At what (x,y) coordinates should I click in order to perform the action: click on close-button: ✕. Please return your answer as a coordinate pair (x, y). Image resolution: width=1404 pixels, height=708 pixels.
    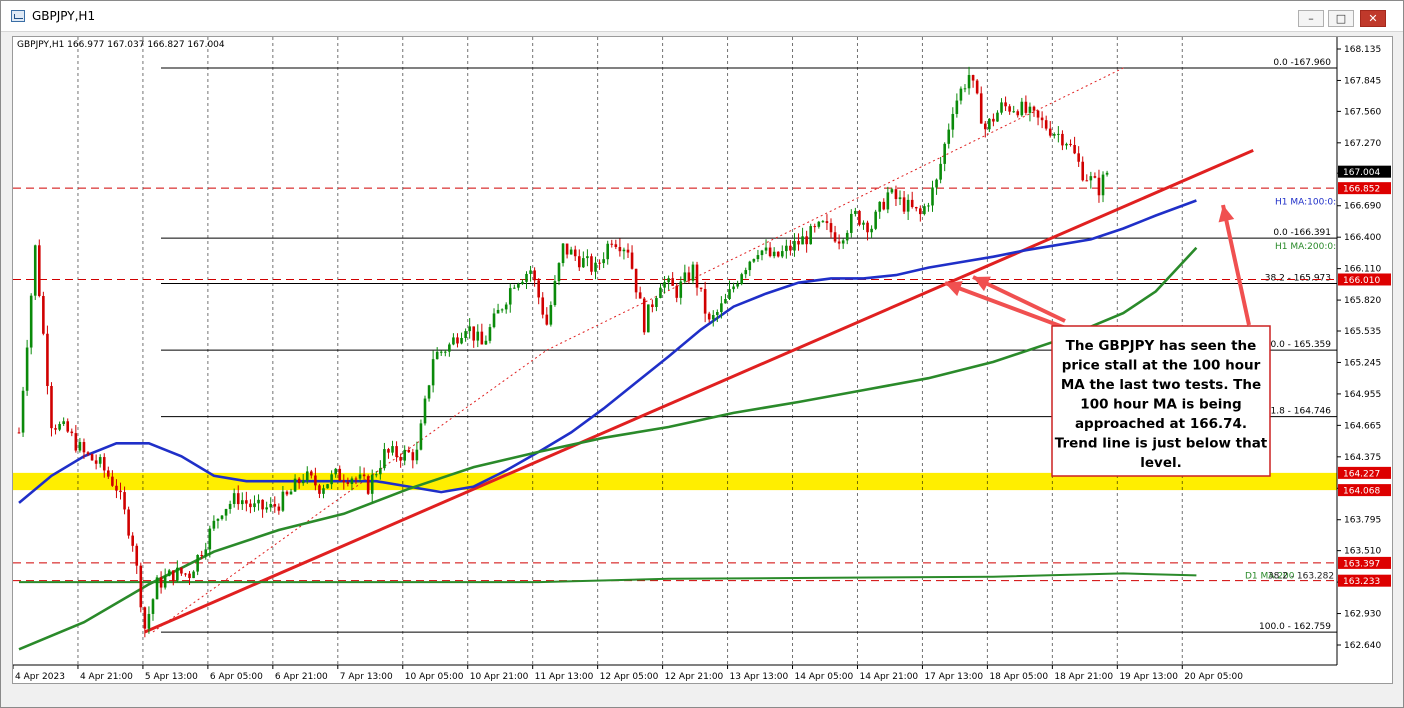
    Looking at the image, I should click on (1373, 18).